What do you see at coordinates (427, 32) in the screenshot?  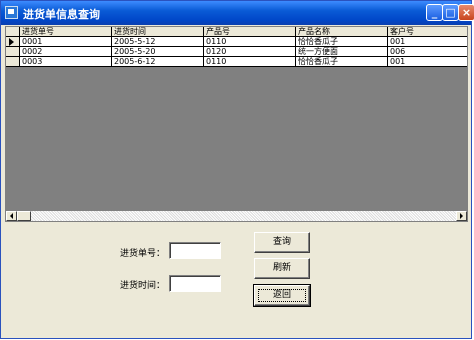 I see `column-header-customer-no: 客户号` at bounding box center [427, 32].